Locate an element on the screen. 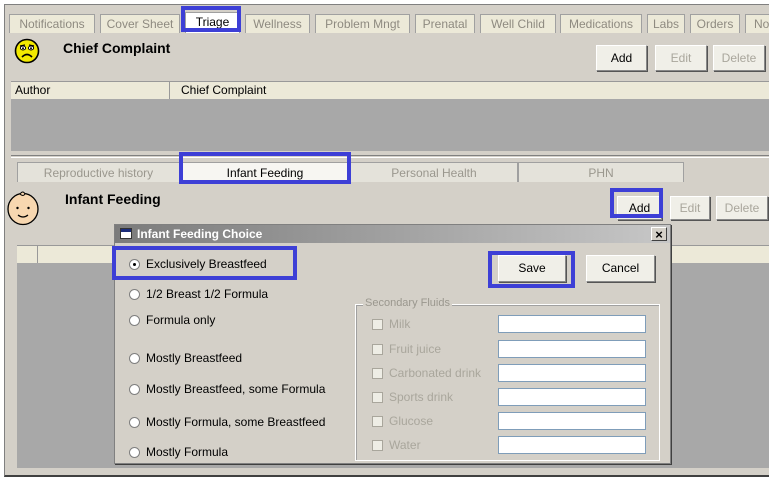  sports-drink-amount-input is located at coordinates (572, 397).